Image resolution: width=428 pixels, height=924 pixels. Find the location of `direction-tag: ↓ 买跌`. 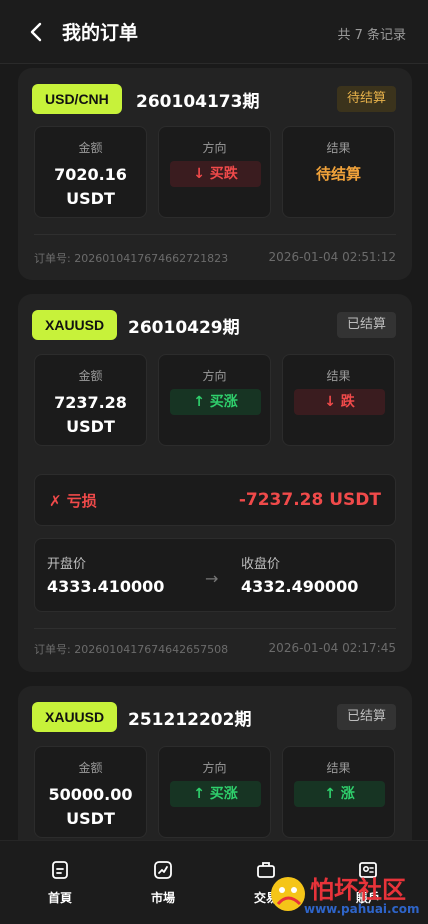

direction-tag: ↓ 买跌 is located at coordinates (215, 174).